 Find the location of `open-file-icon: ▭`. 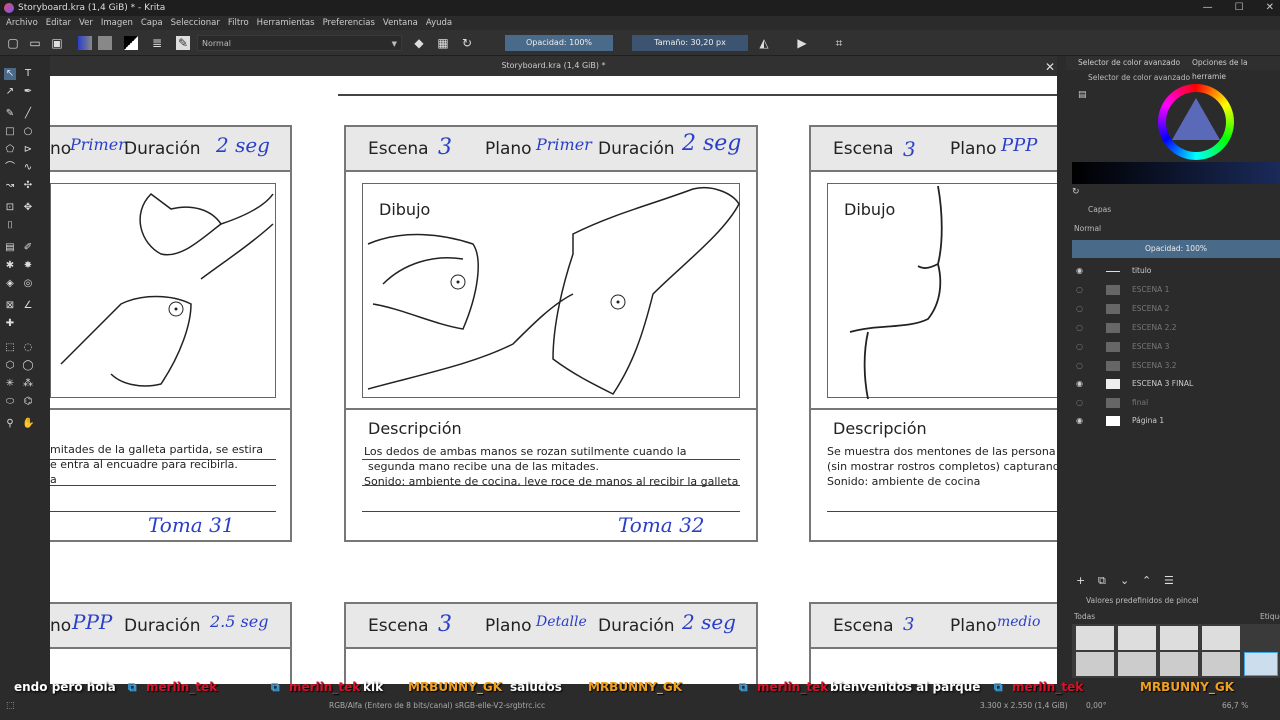

open-file-icon: ▭ is located at coordinates (35, 43).